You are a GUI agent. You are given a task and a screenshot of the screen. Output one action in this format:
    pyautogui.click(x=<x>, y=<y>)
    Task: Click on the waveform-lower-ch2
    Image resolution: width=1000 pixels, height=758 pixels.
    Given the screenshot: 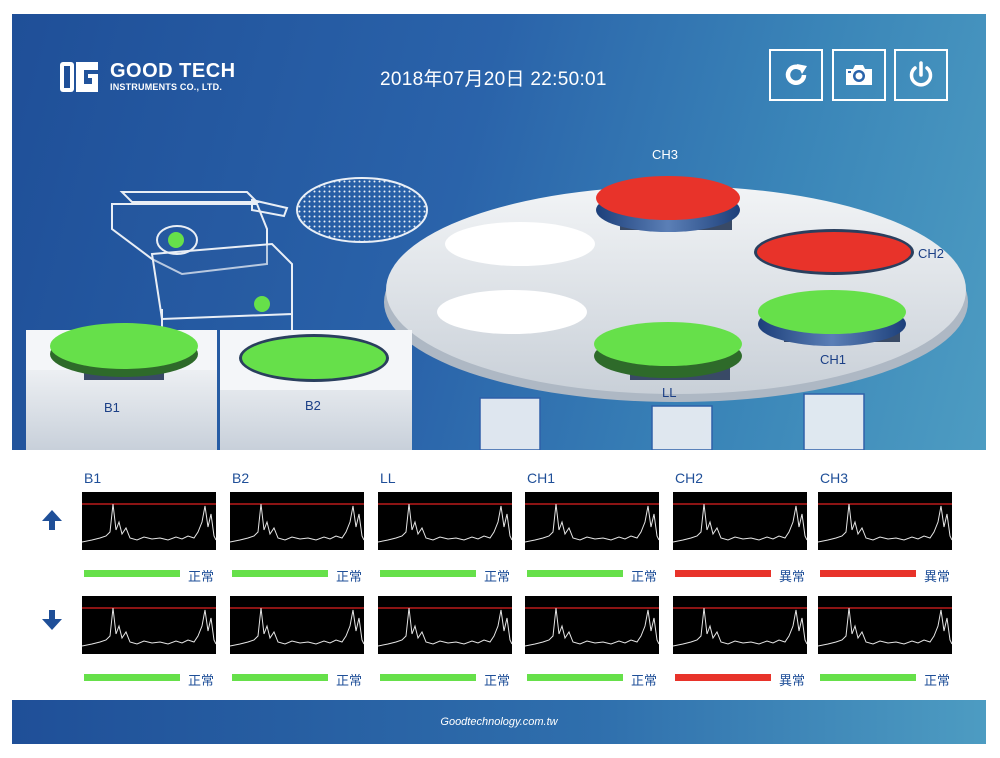 What is the action you would take?
    pyautogui.click(x=740, y=625)
    